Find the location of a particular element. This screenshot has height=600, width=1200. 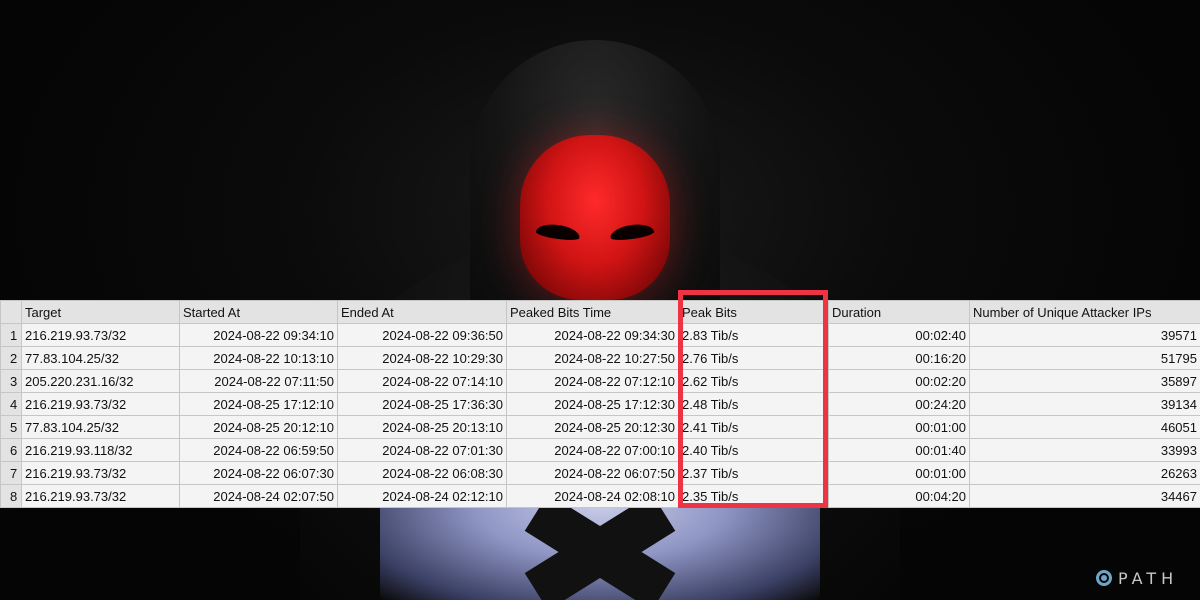

column-header-peaked-bits-time: Peaked Bits Time is located at coordinates (592, 312).